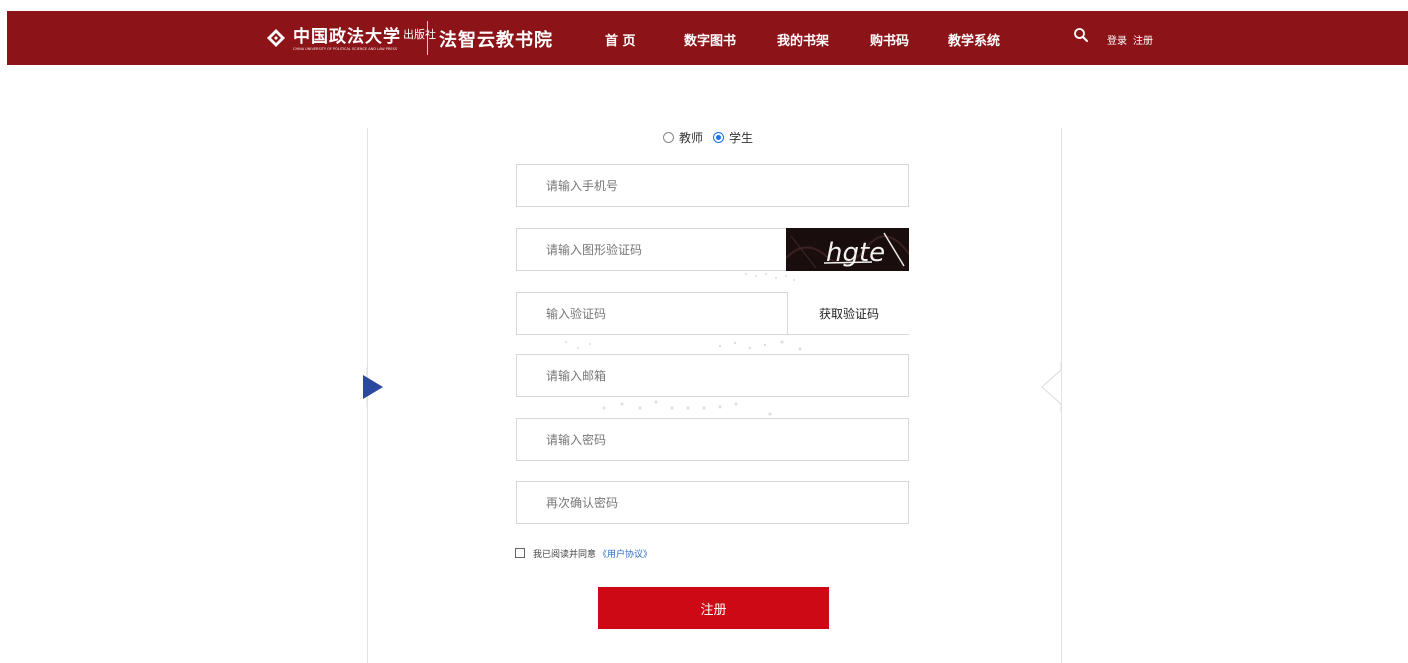  I want to click on role-selector: 教师 学生, so click(713, 137).